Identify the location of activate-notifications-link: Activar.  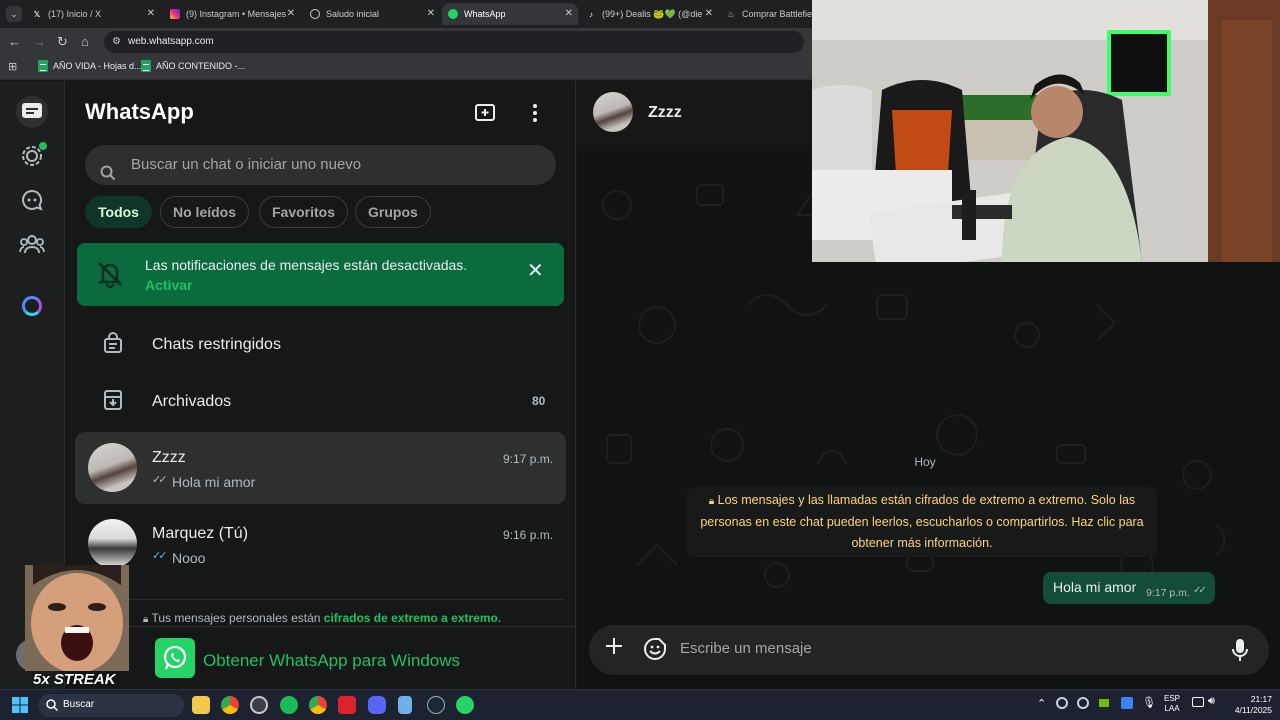
(168, 285).